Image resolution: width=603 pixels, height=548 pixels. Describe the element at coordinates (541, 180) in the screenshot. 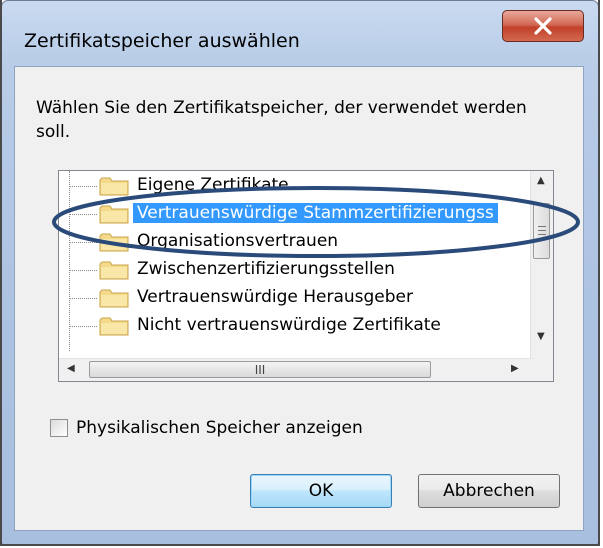

I see `scroll-up-icon: ▲` at that location.